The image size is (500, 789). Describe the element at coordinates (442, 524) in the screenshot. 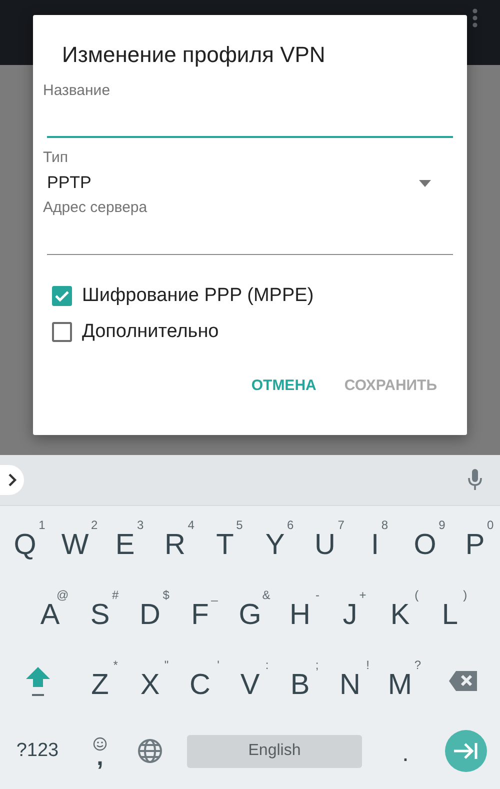

I see `key-hint: 9` at that location.